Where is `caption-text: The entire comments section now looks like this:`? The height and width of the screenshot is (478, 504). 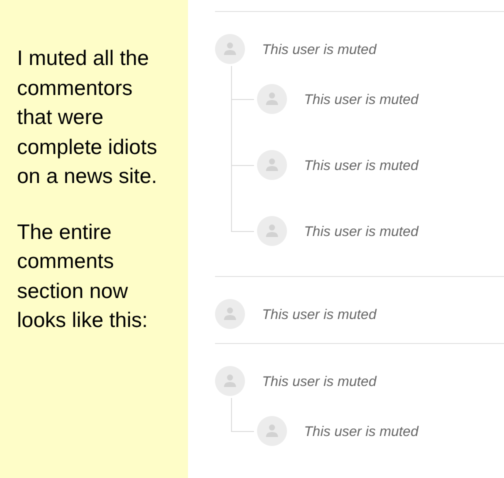
caption-text: The entire comments section now looks like this: is located at coordinates (83, 277).